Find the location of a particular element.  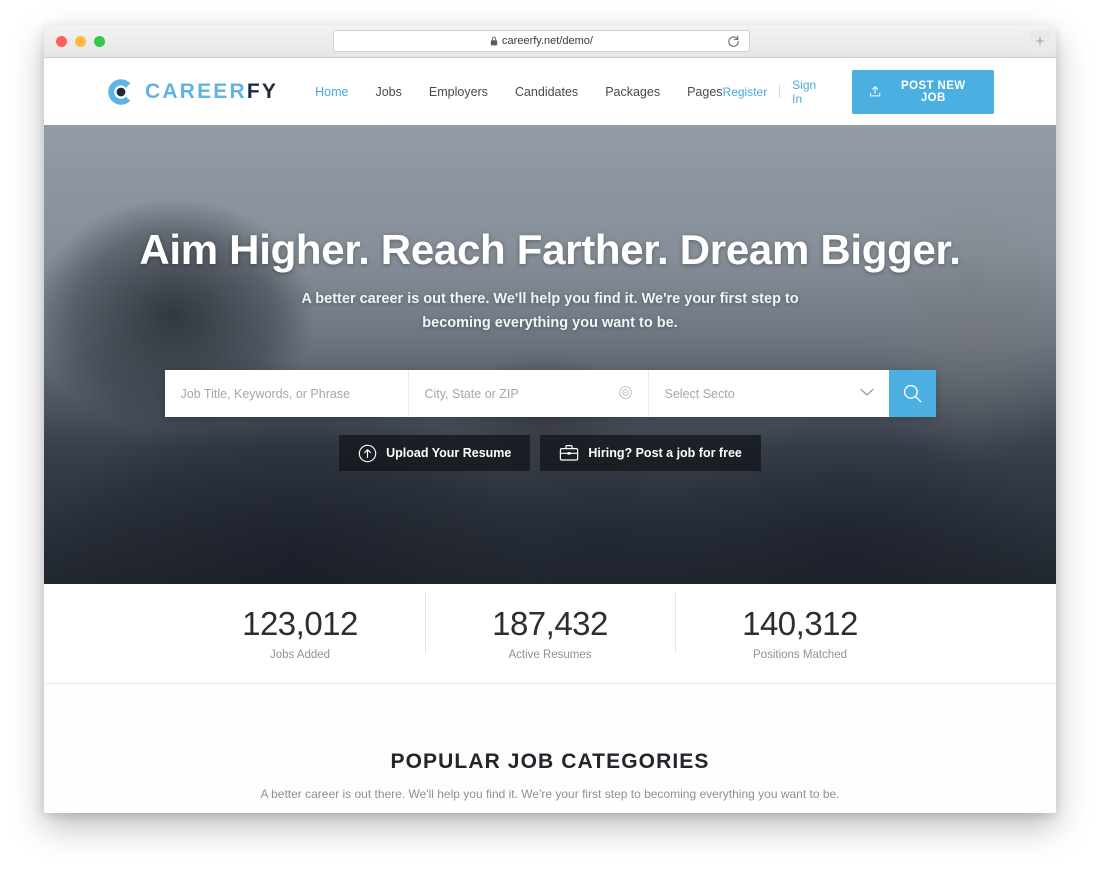

stat-jobs-added: 123,012 Jobs Added is located at coordinates (300, 633).